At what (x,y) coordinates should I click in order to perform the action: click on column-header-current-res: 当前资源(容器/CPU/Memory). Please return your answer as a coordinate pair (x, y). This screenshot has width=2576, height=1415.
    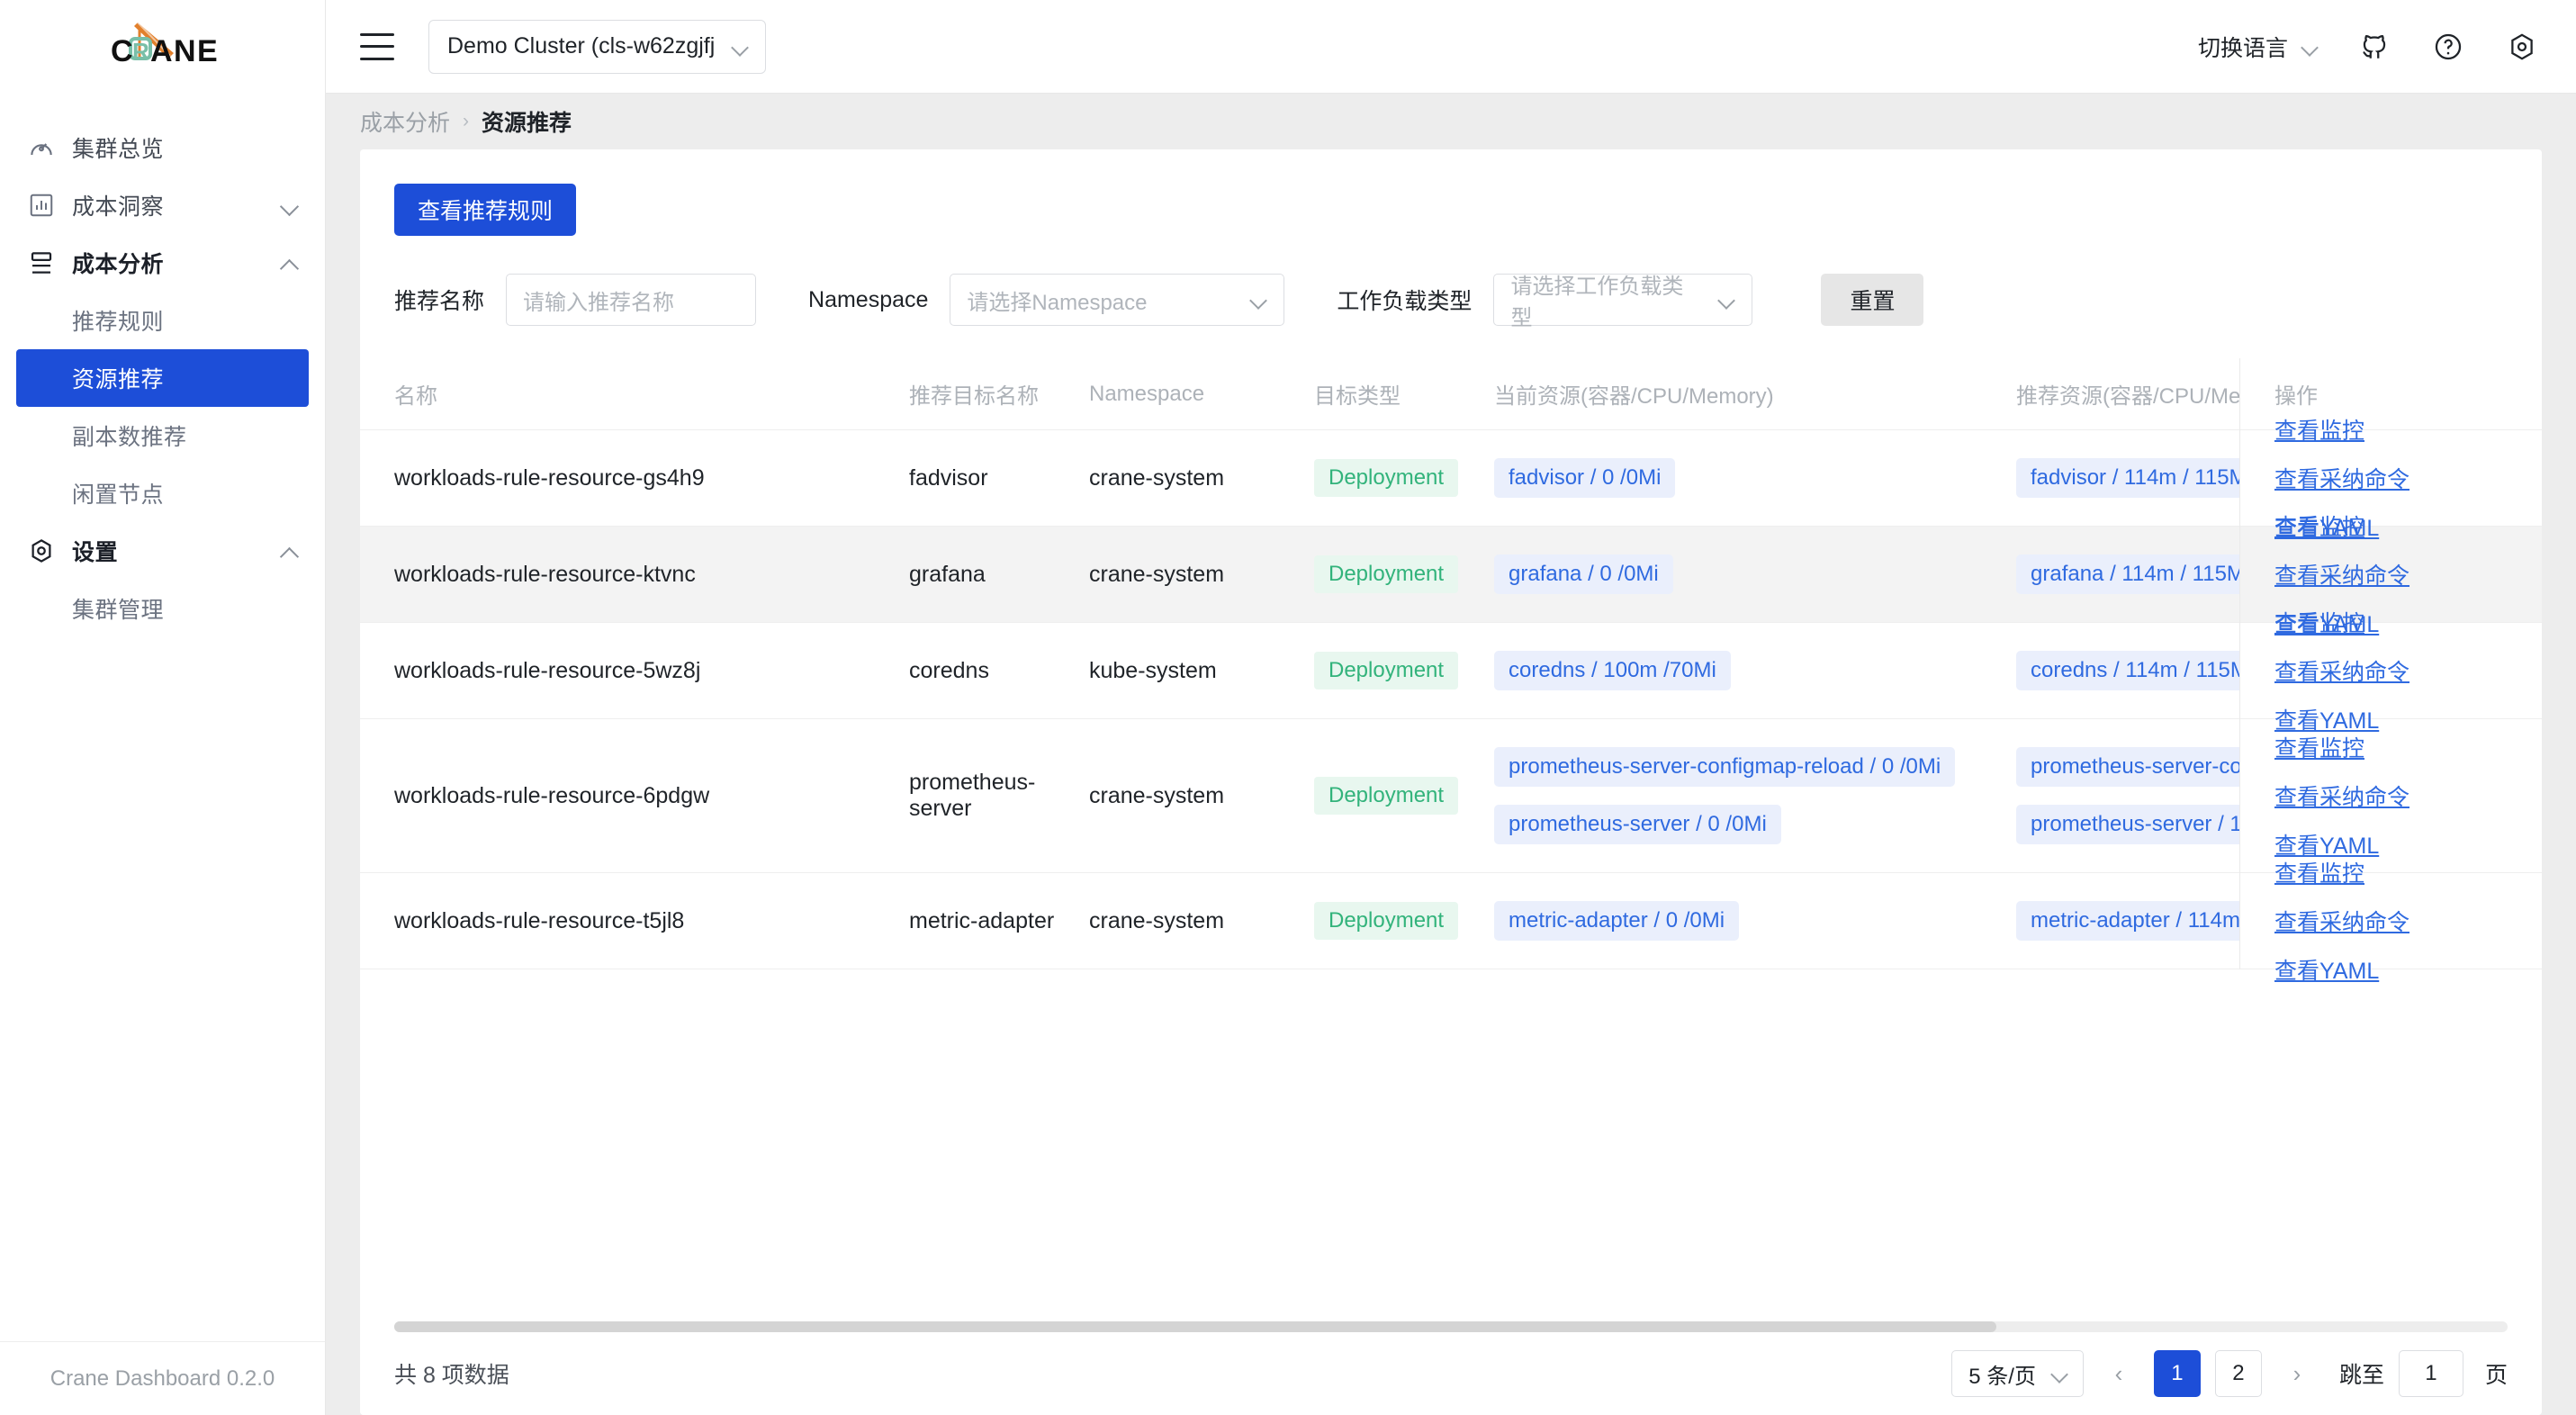
    Looking at the image, I should click on (1755, 394).